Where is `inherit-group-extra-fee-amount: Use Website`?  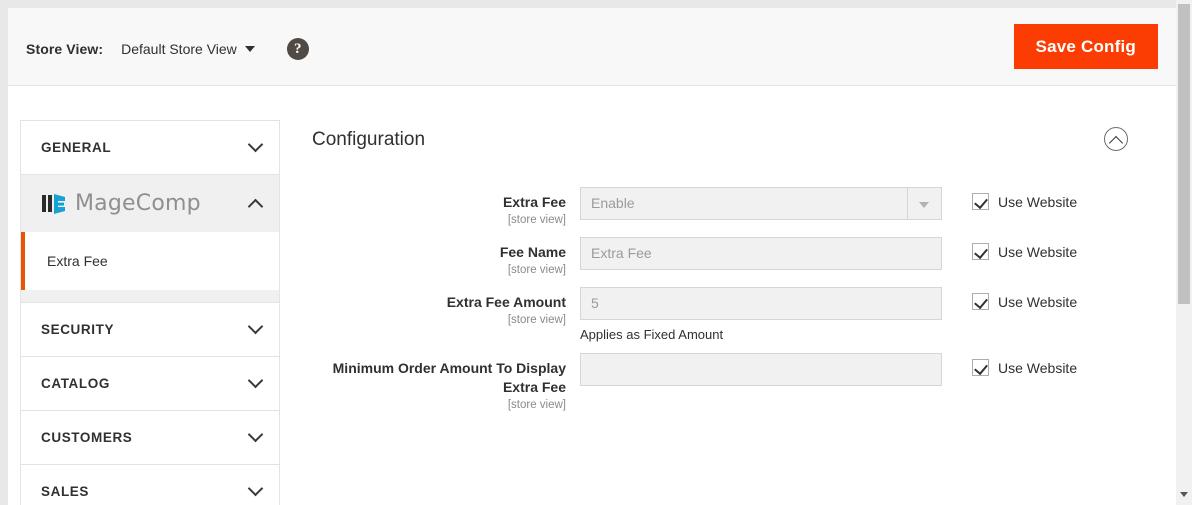 inherit-group-extra-fee-amount: Use Website is located at coordinates (1024, 298).